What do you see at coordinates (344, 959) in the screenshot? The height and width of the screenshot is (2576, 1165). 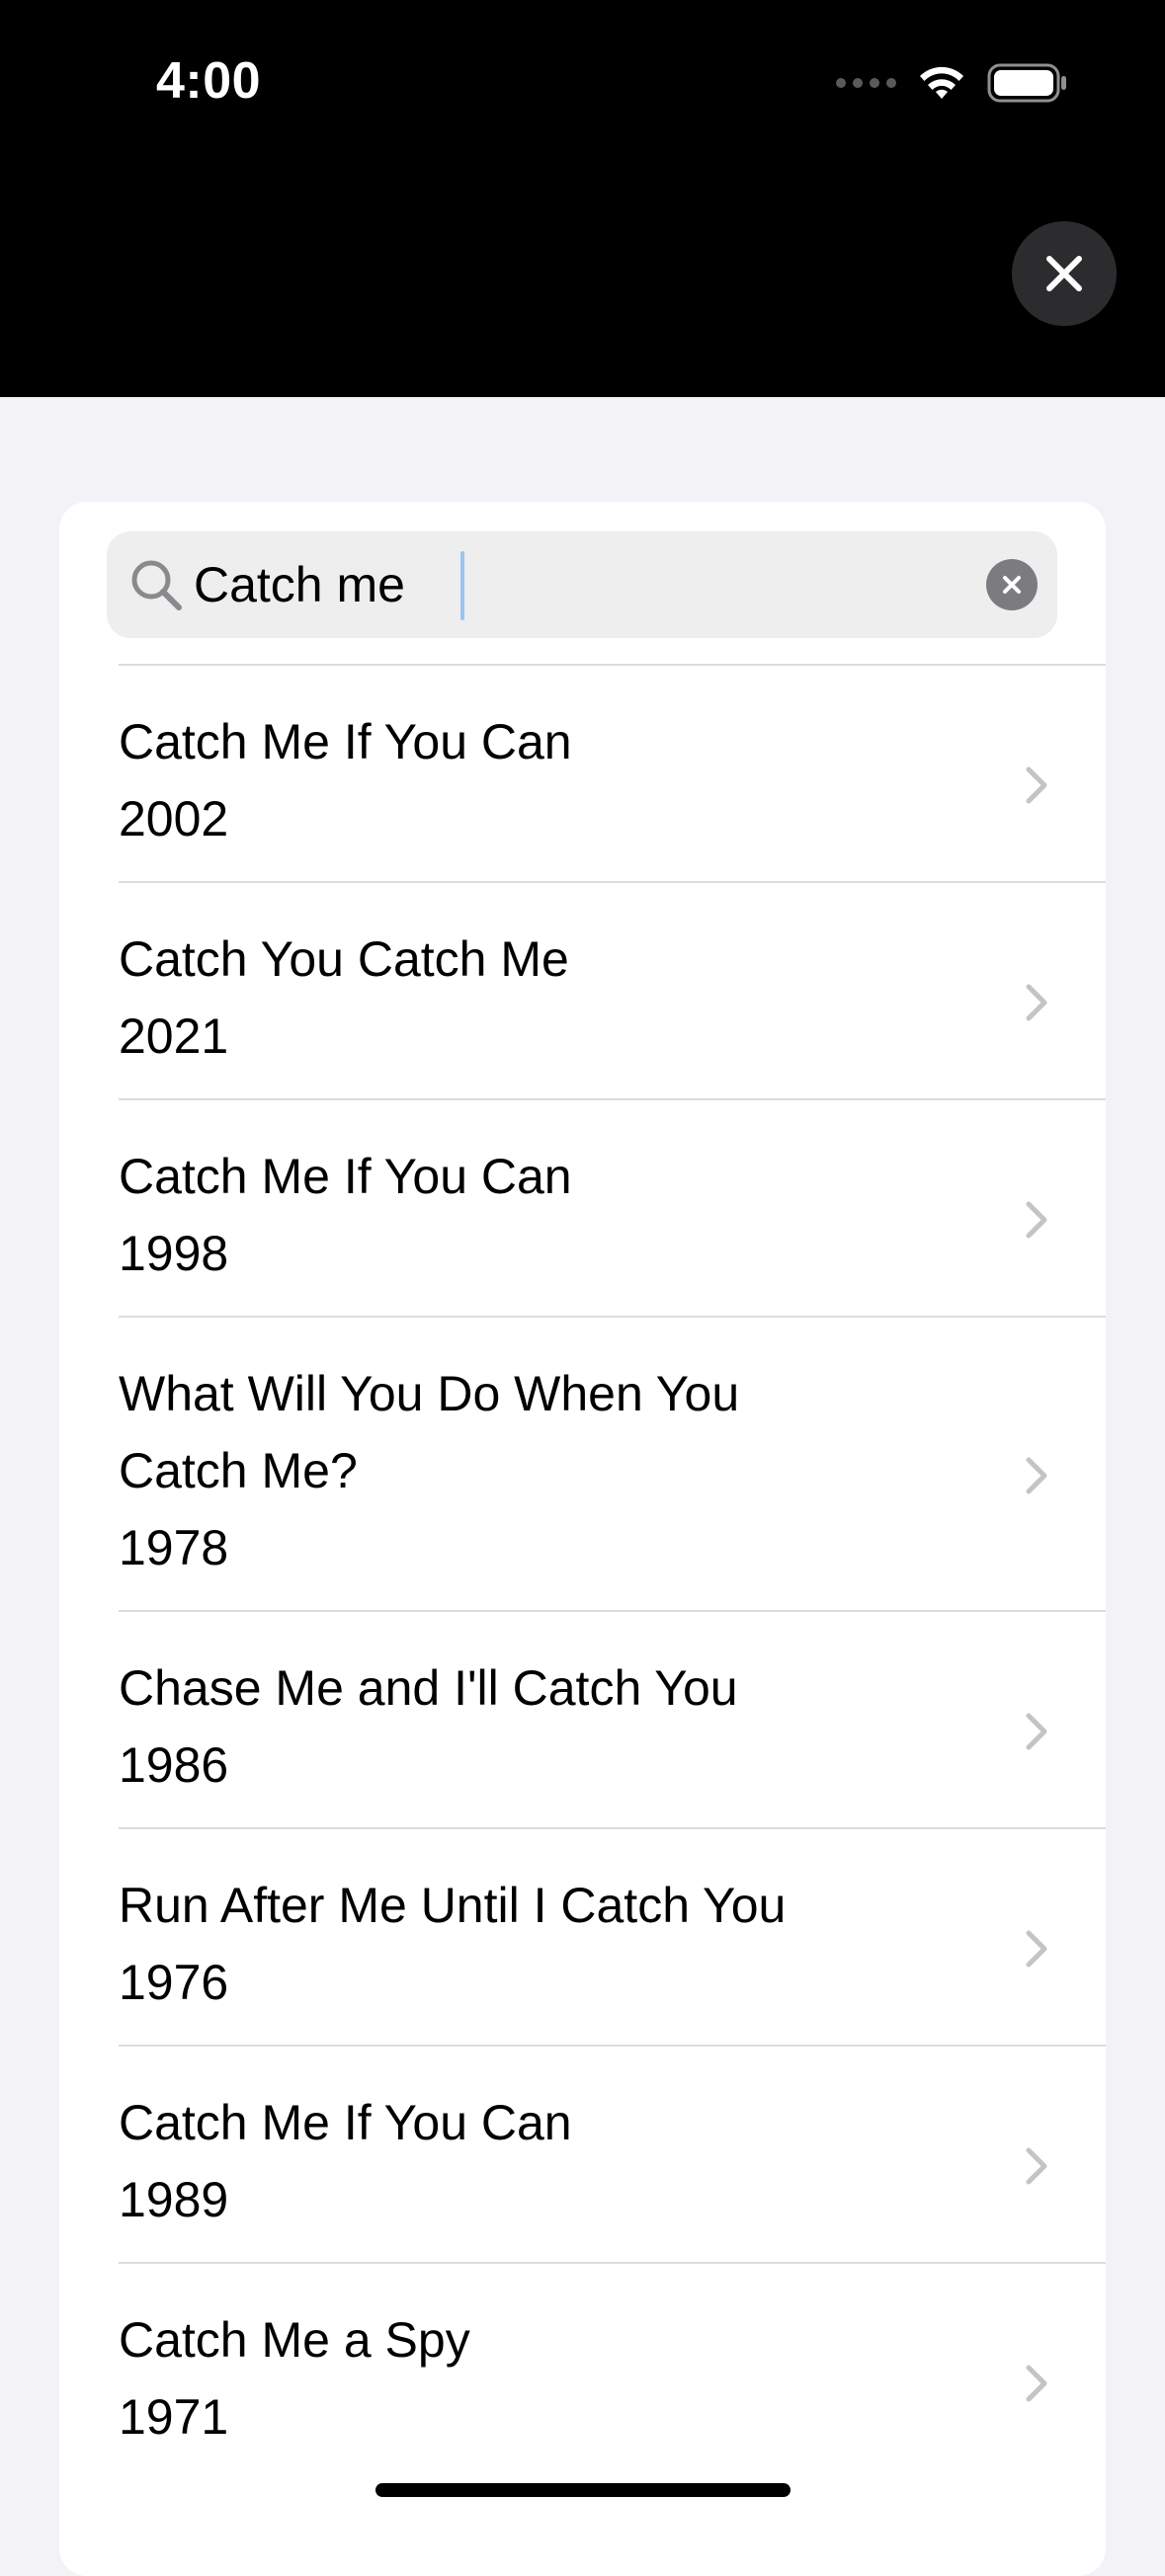 I see `result-title: Catch You Catch Me` at bounding box center [344, 959].